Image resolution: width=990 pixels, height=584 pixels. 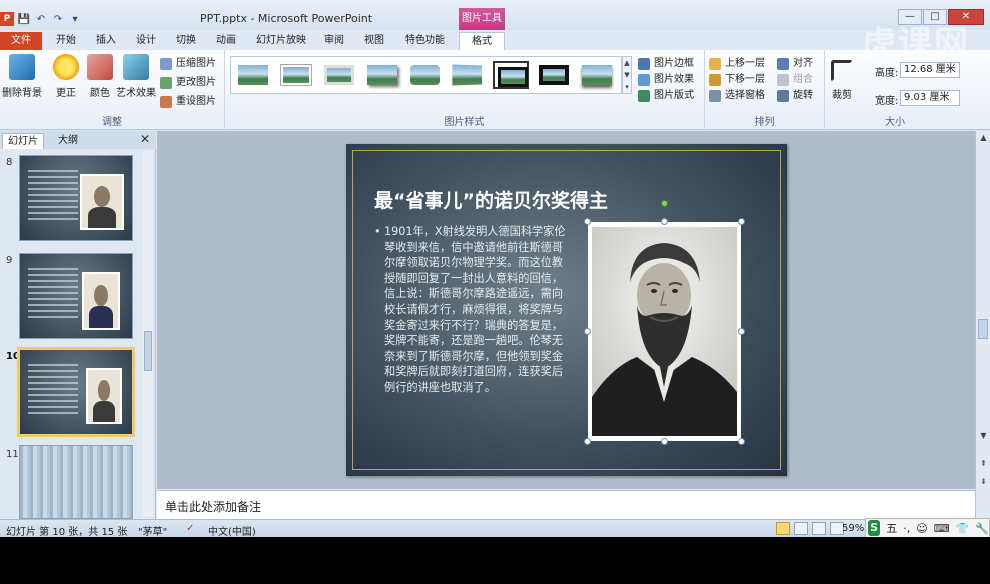 I want to click on resize-handle-n, so click(x=664, y=221).